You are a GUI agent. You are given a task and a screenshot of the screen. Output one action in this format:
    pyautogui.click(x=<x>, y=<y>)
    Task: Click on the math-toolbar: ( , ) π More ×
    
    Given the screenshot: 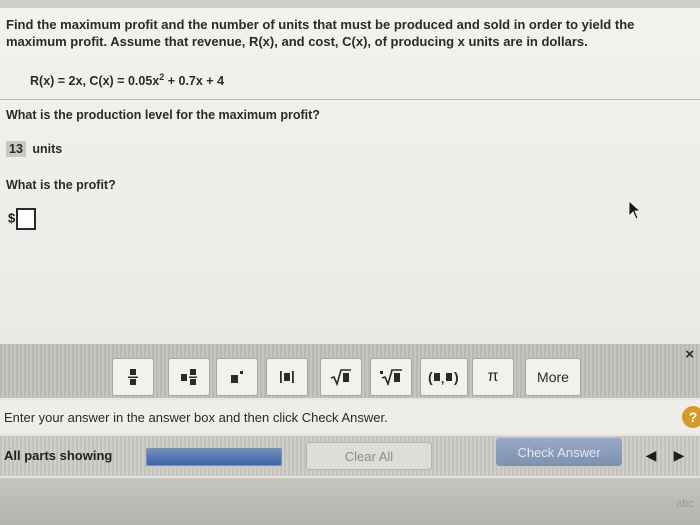 What is the action you would take?
    pyautogui.click(x=350, y=371)
    